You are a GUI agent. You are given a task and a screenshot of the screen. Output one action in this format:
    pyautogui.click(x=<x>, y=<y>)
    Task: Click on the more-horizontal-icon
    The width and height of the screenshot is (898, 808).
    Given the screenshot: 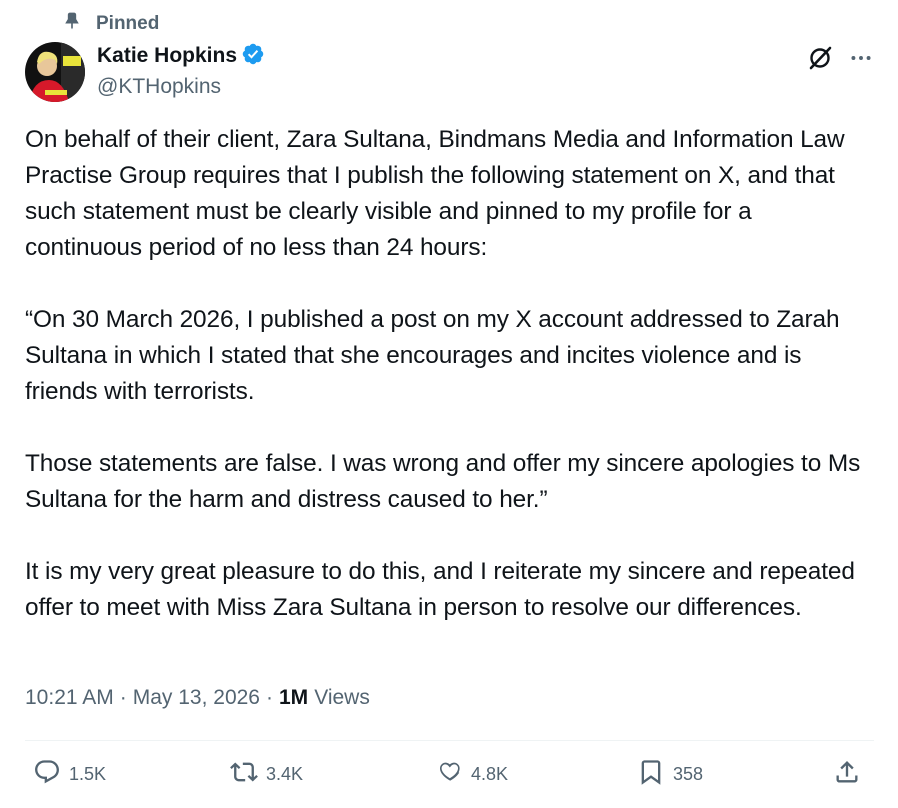 What is the action you would take?
    pyautogui.click(x=861, y=60)
    